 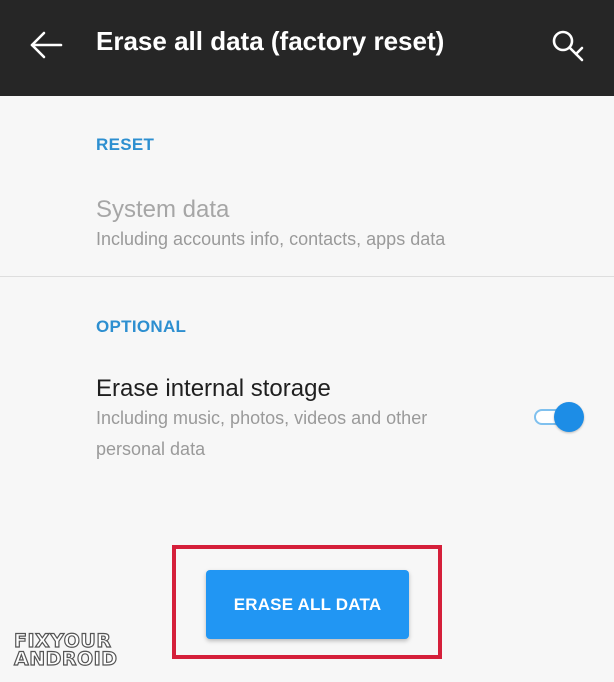 I want to click on app-bar: Erase all data (factory reset), so click(x=307, y=48).